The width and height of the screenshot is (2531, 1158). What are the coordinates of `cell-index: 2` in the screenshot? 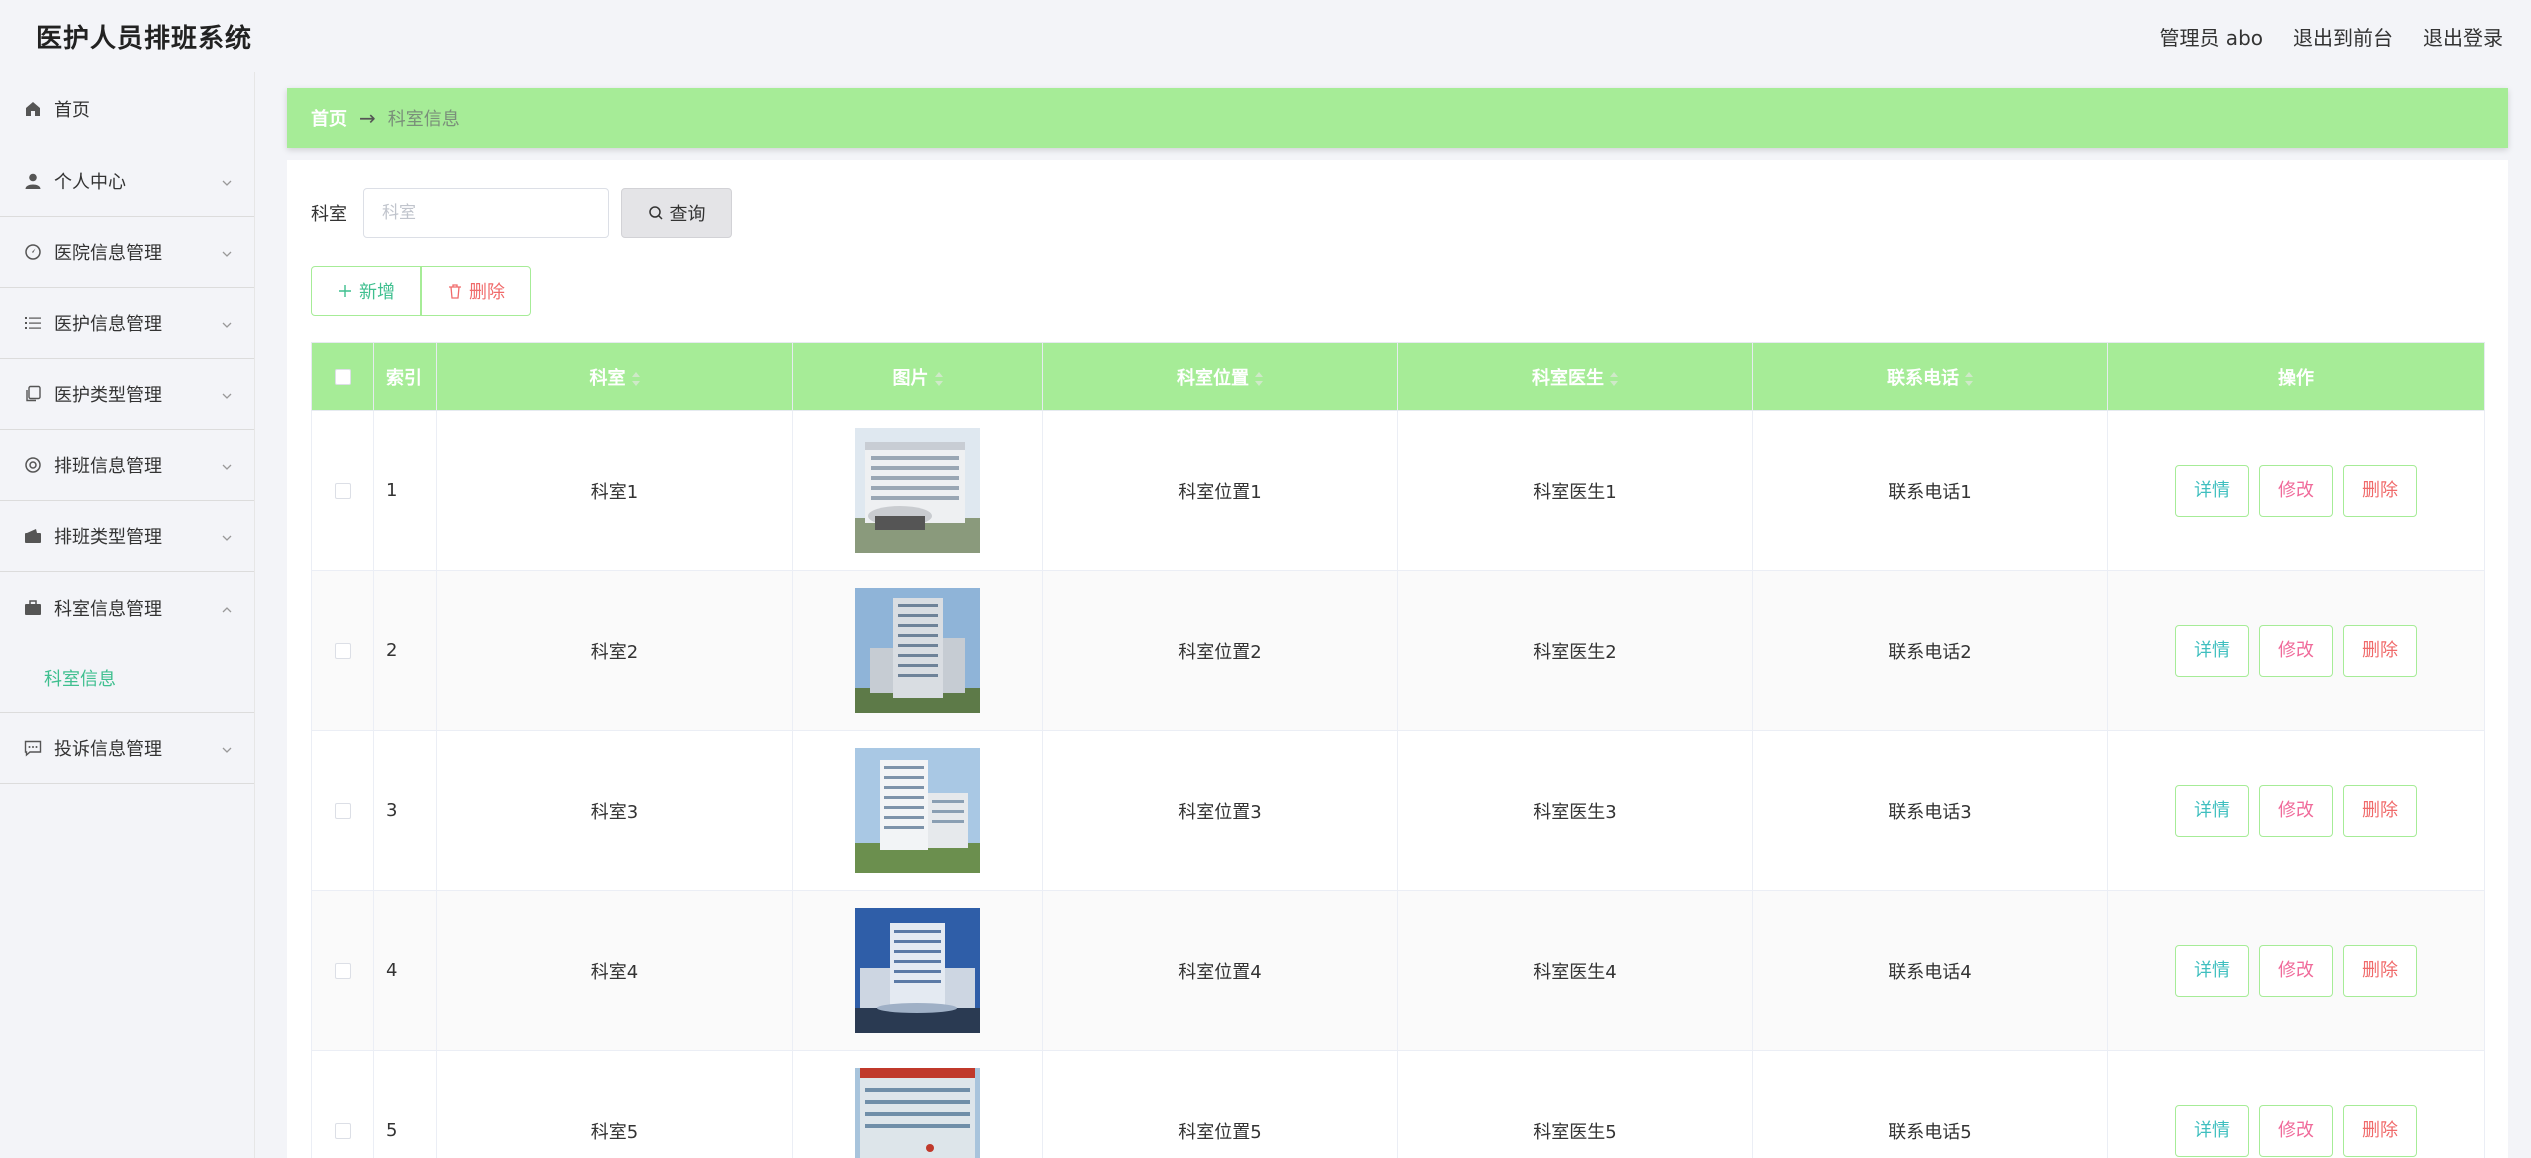 It's located at (405, 650).